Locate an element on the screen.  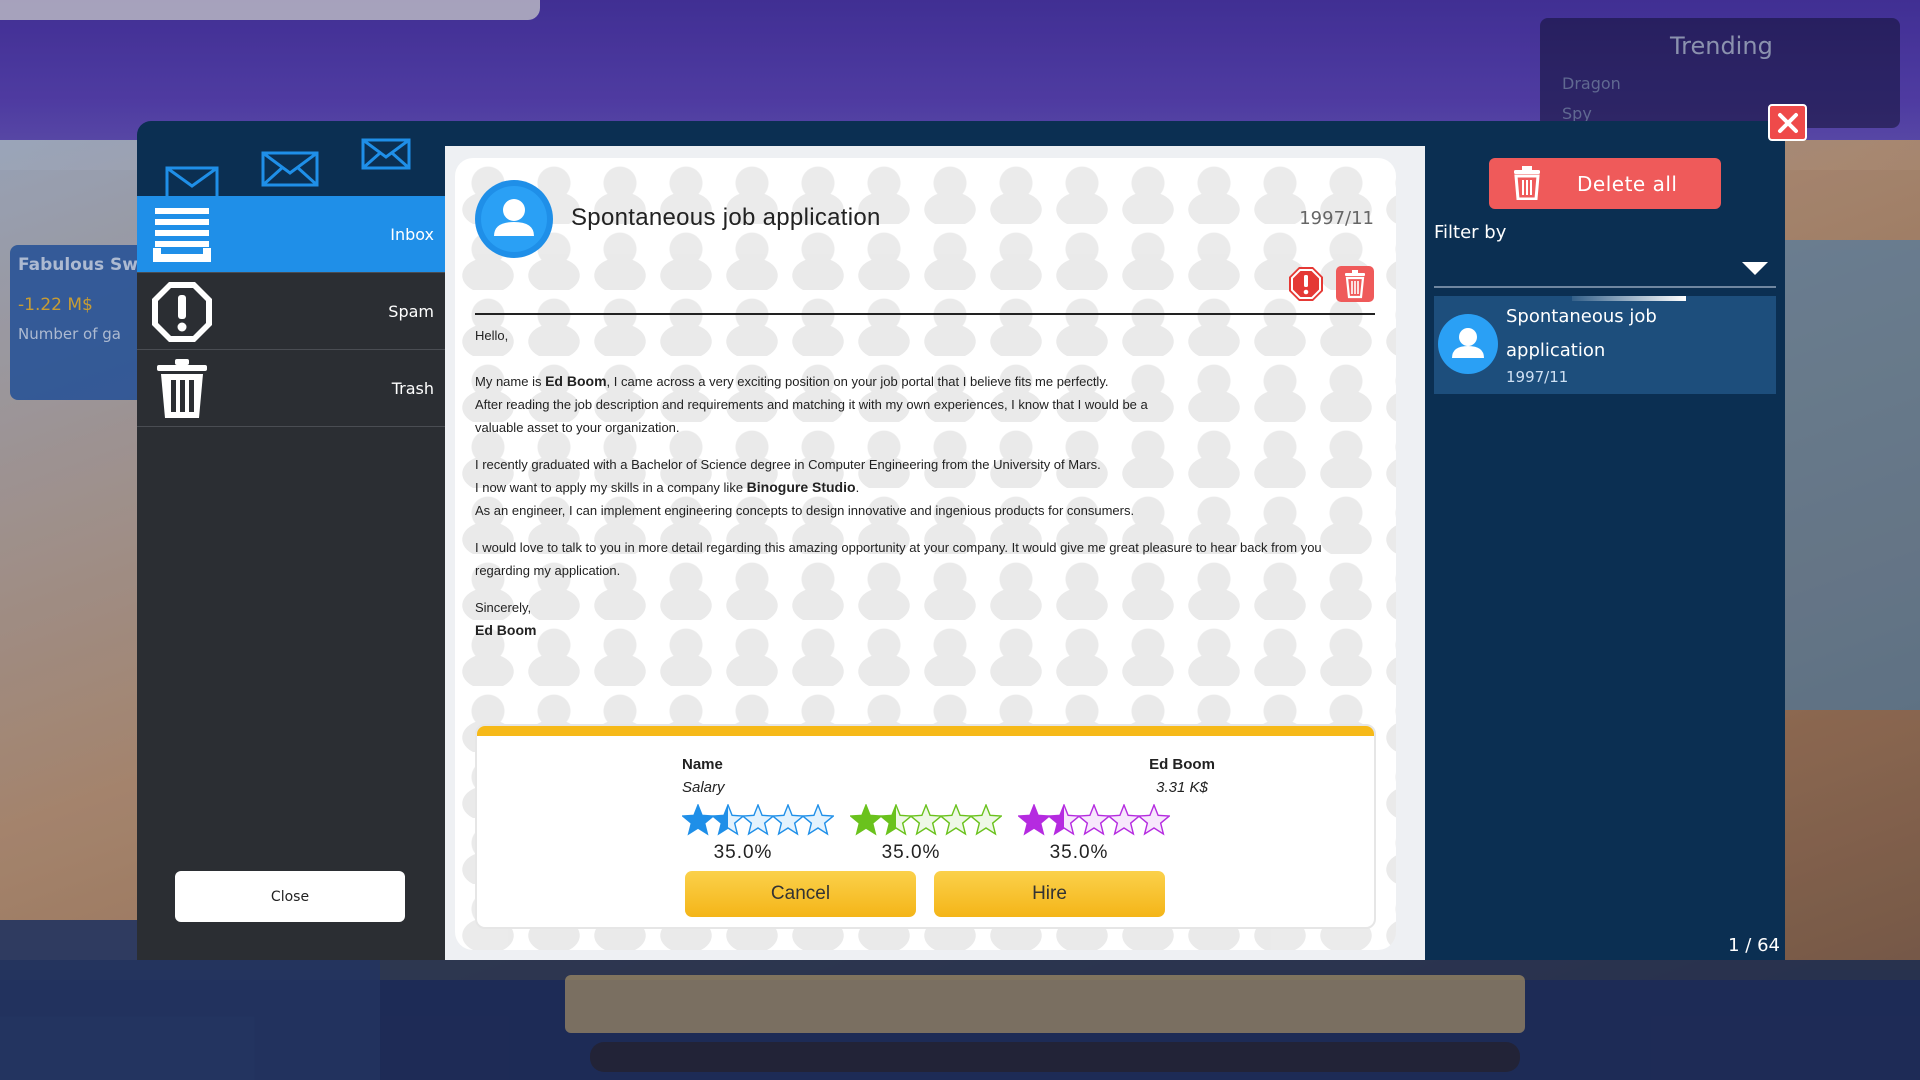
applicant-card-bar is located at coordinates (925, 731).